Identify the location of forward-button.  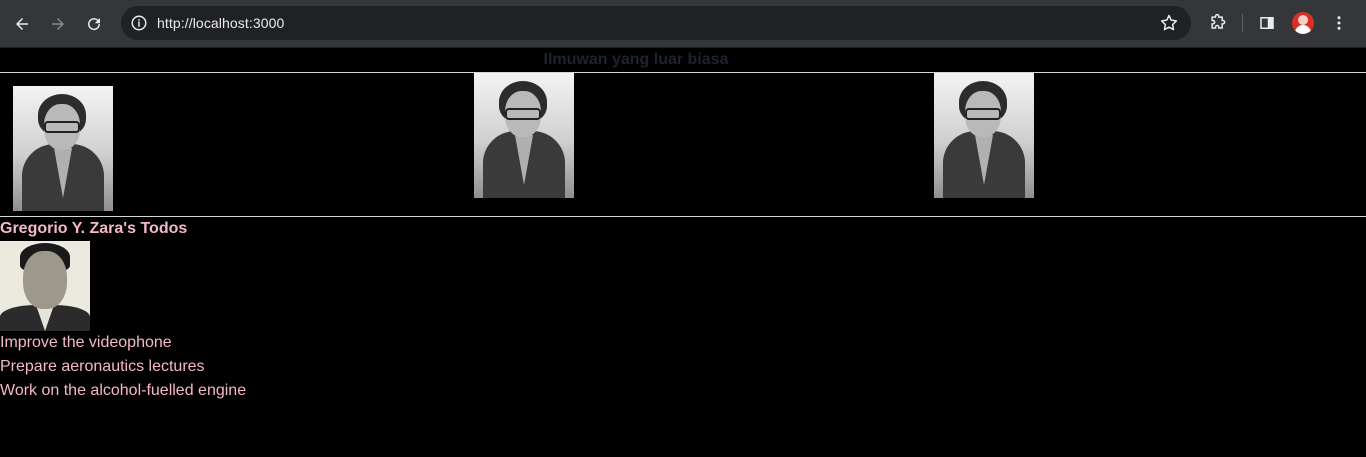
(58, 24).